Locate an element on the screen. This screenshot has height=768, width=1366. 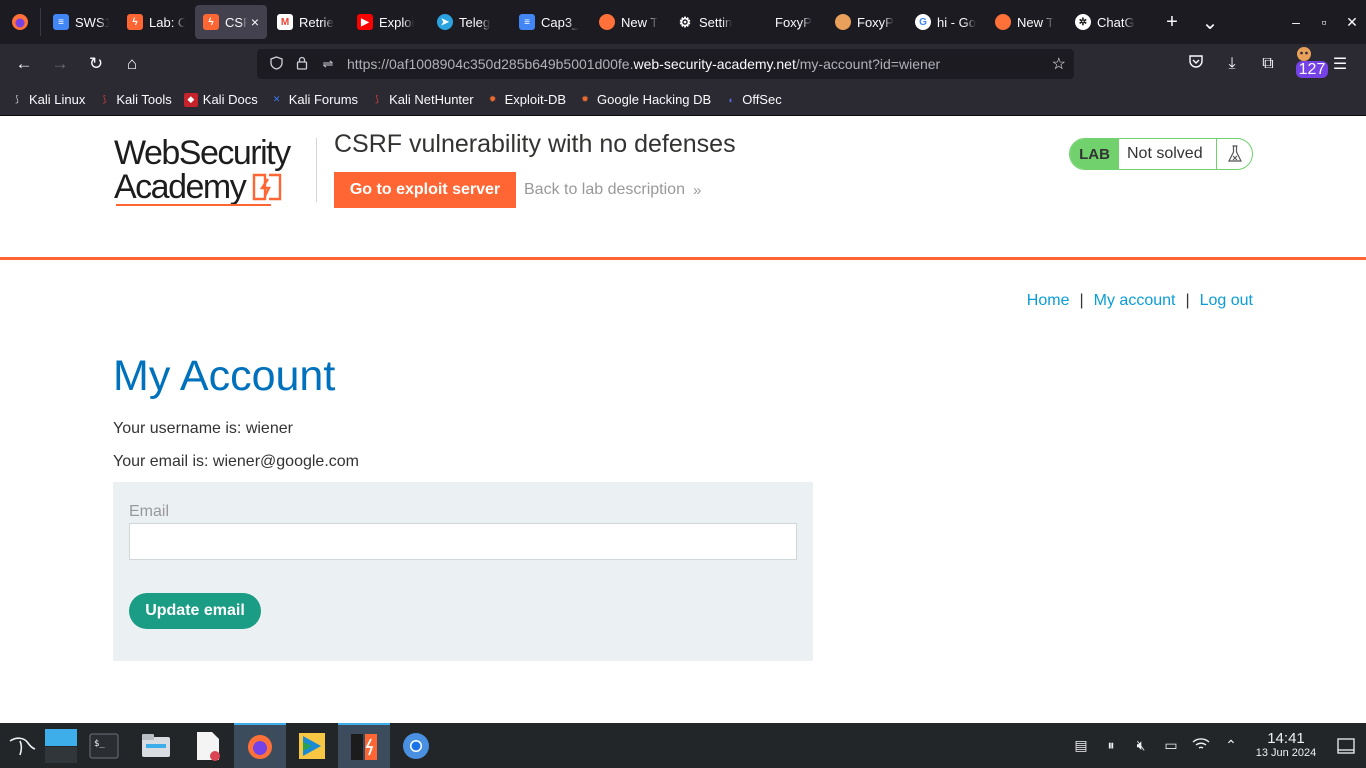
tab-title: FoxyP is located at coordinates (793, 22).